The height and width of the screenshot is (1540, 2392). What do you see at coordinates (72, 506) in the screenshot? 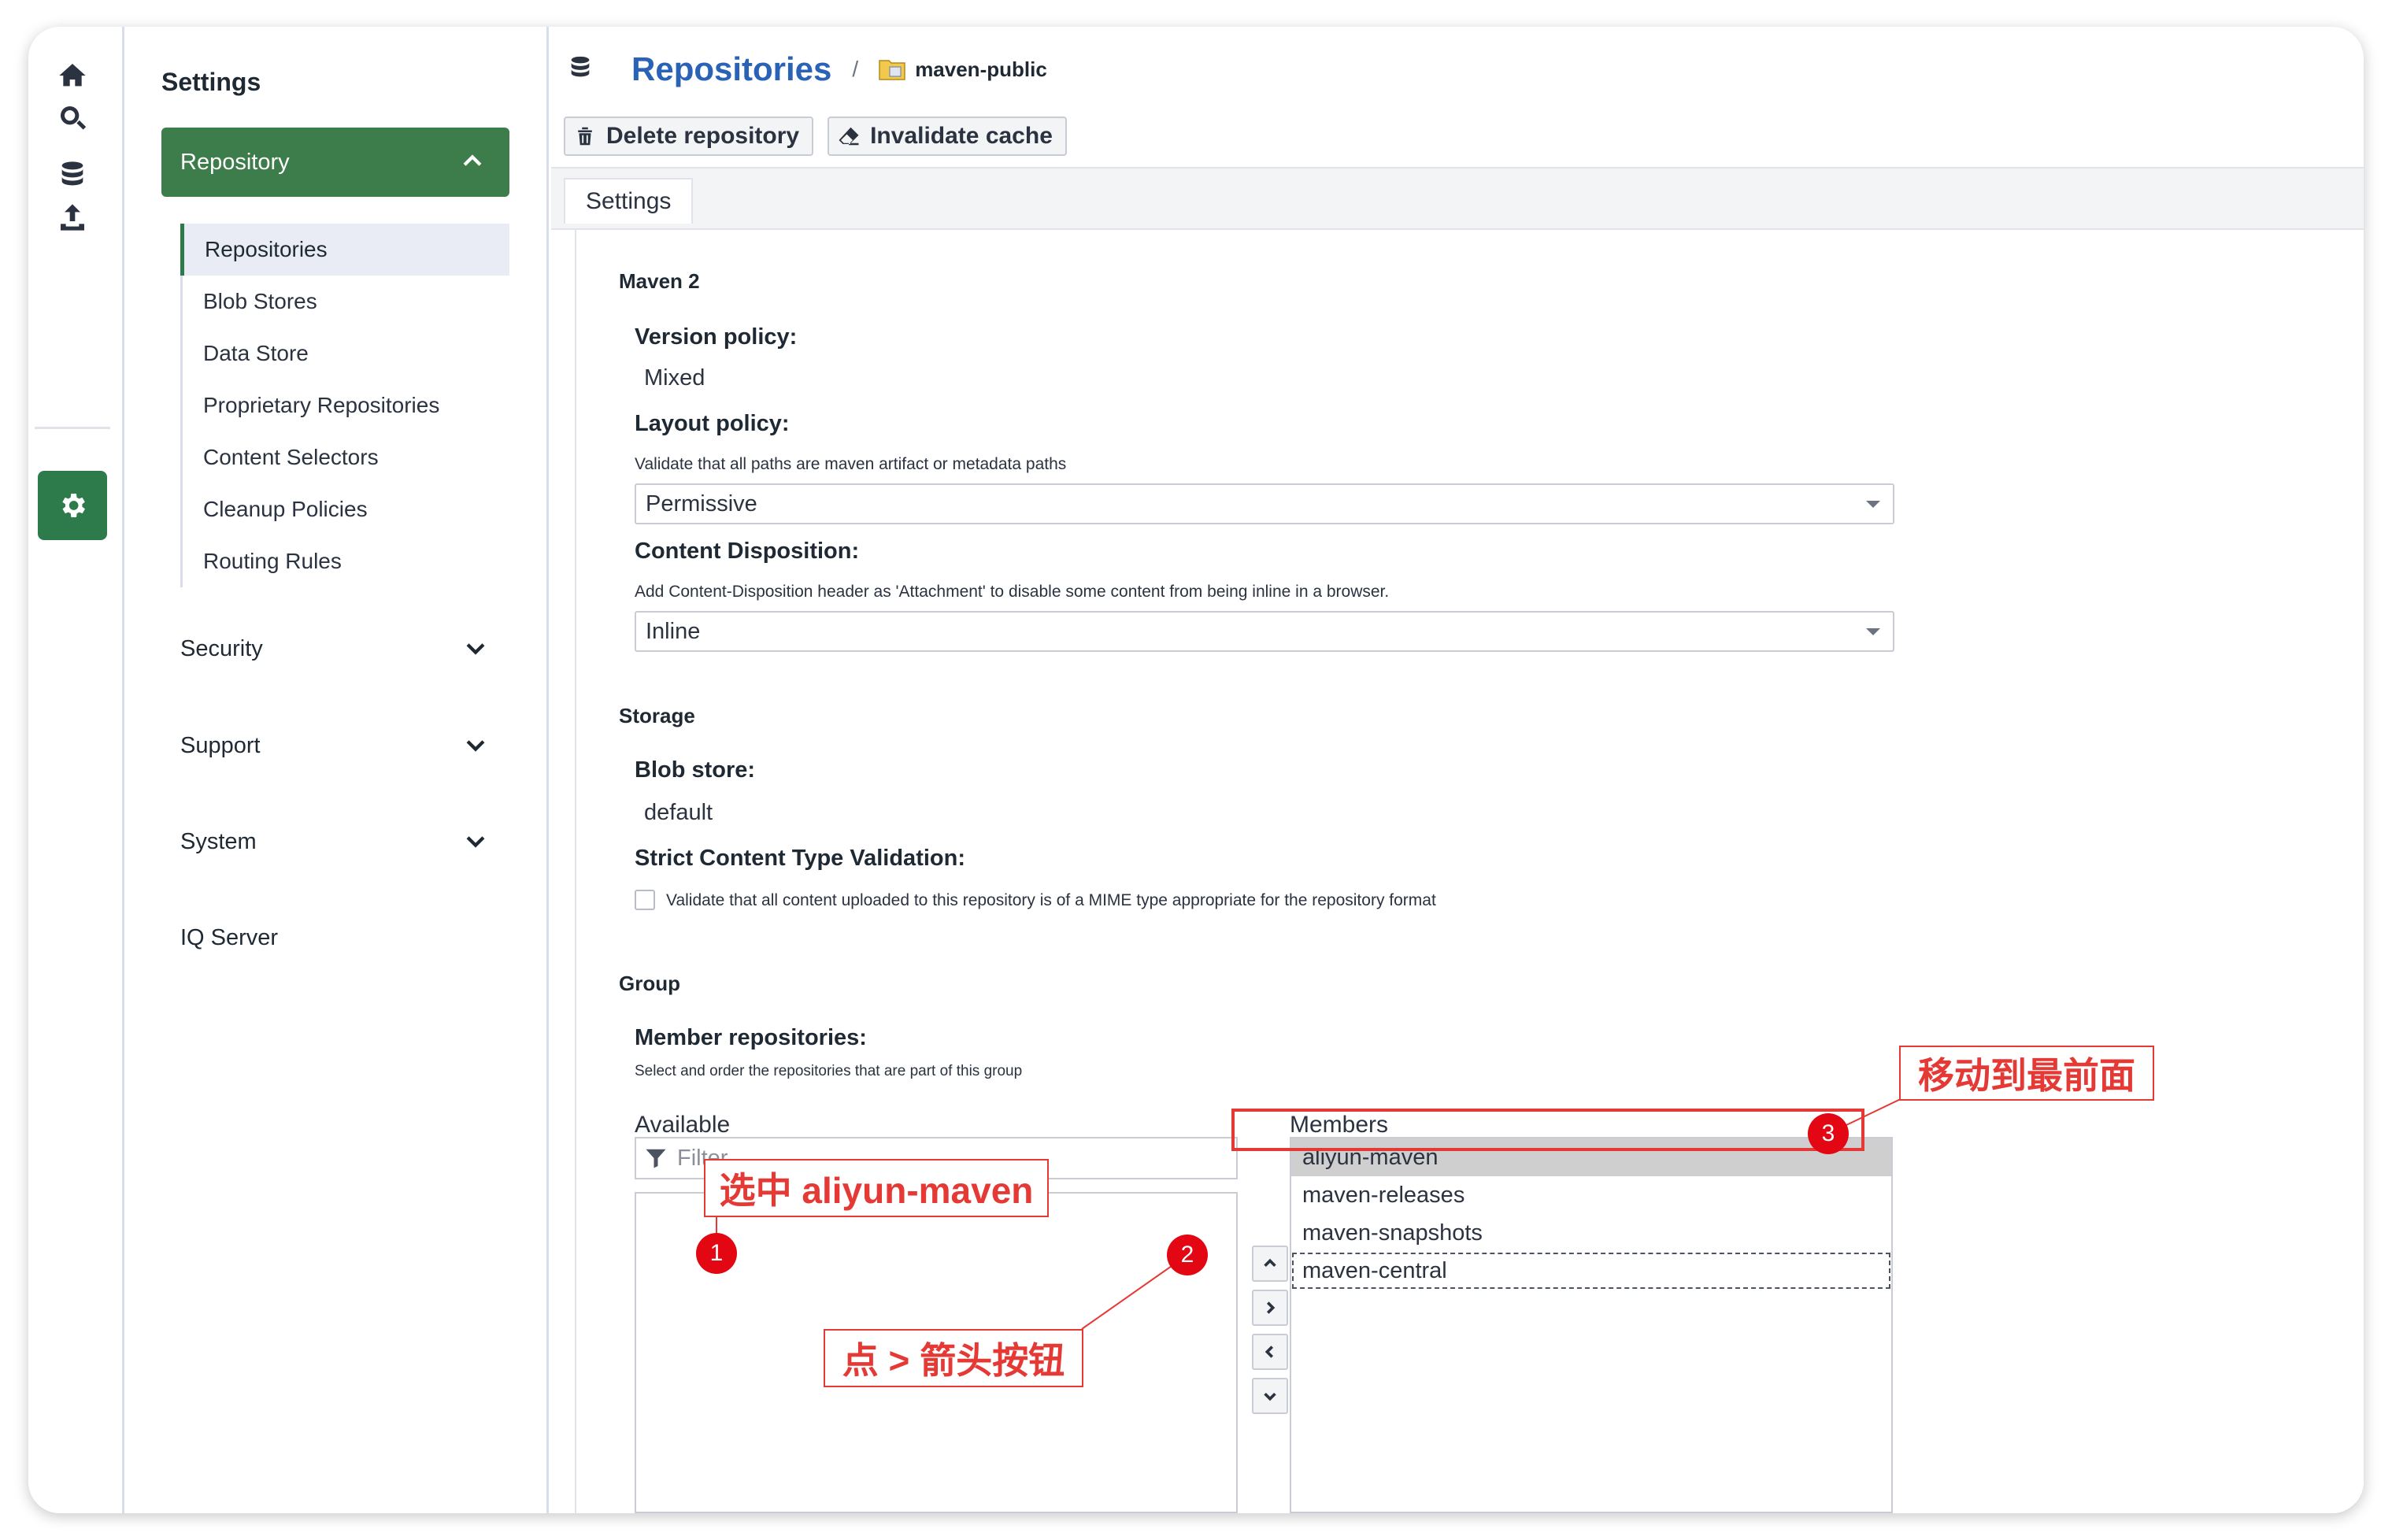
I see `gear-icon` at bounding box center [72, 506].